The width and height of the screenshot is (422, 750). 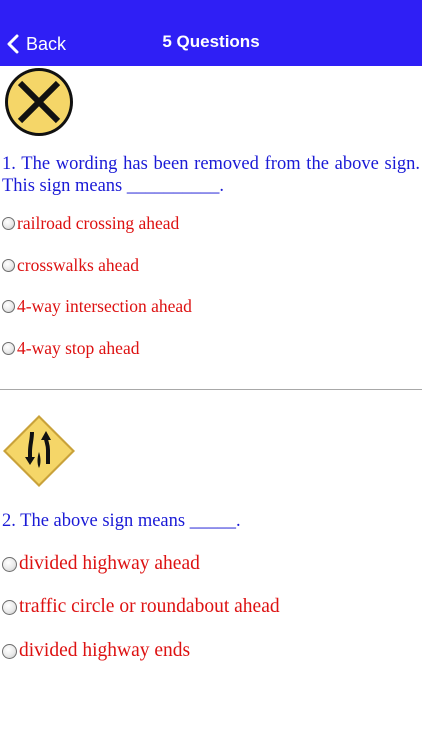 What do you see at coordinates (98, 223) in the screenshot?
I see `option-label: railroad crossing ahead` at bounding box center [98, 223].